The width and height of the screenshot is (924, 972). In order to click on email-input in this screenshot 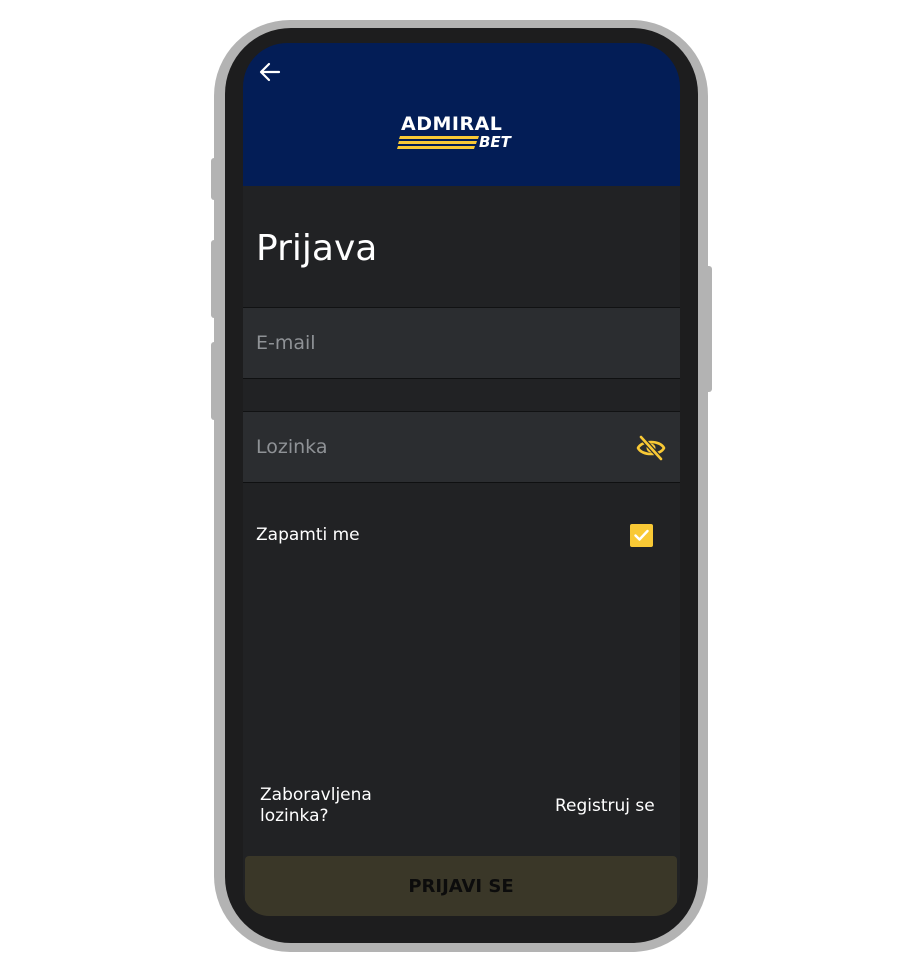, I will do `click(441, 343)`.